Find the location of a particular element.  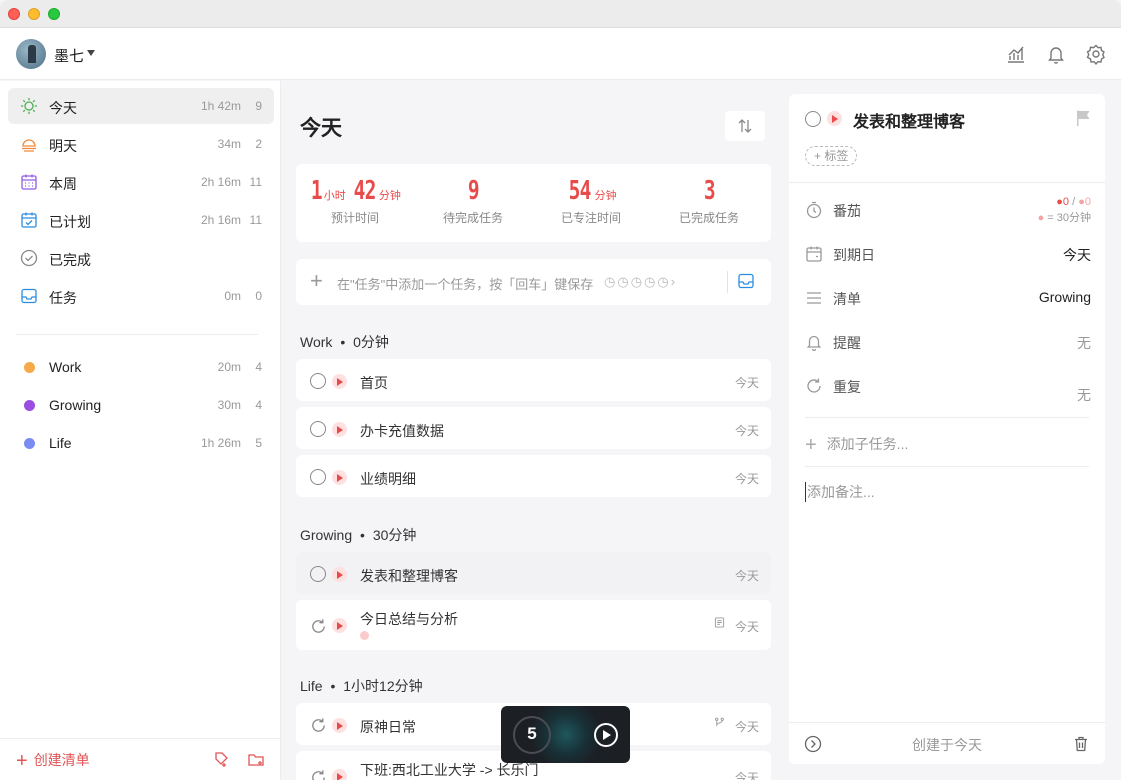

detail-row-reminder: 提醒 无 is located at coordinates (948, 342).